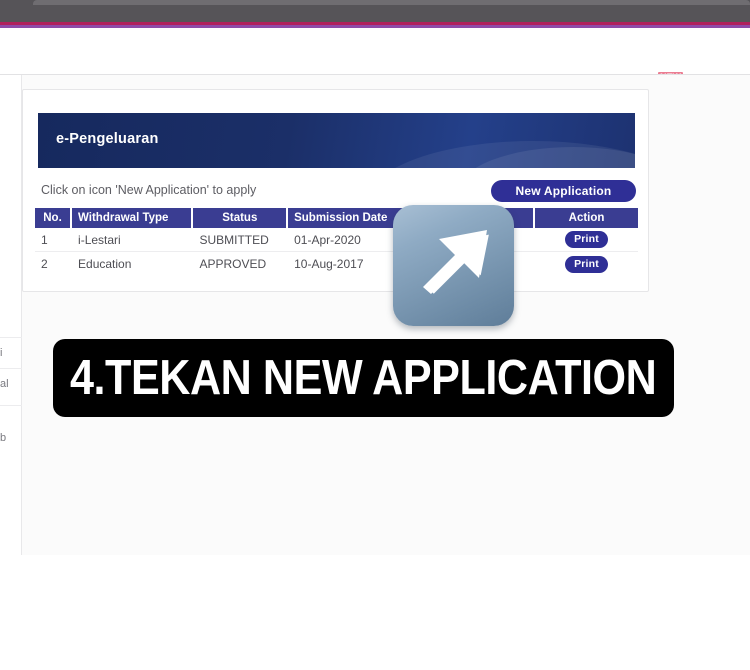 The height and width of the screenshot is (670, 750). I want to click on cell-type: i-Lestari, so click(133, 240).